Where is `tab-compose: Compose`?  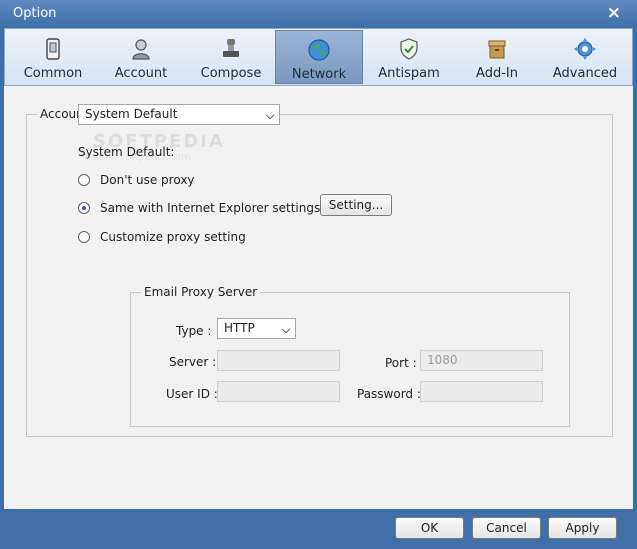
tab-compose: Compose is located at coordinates (231, 57).